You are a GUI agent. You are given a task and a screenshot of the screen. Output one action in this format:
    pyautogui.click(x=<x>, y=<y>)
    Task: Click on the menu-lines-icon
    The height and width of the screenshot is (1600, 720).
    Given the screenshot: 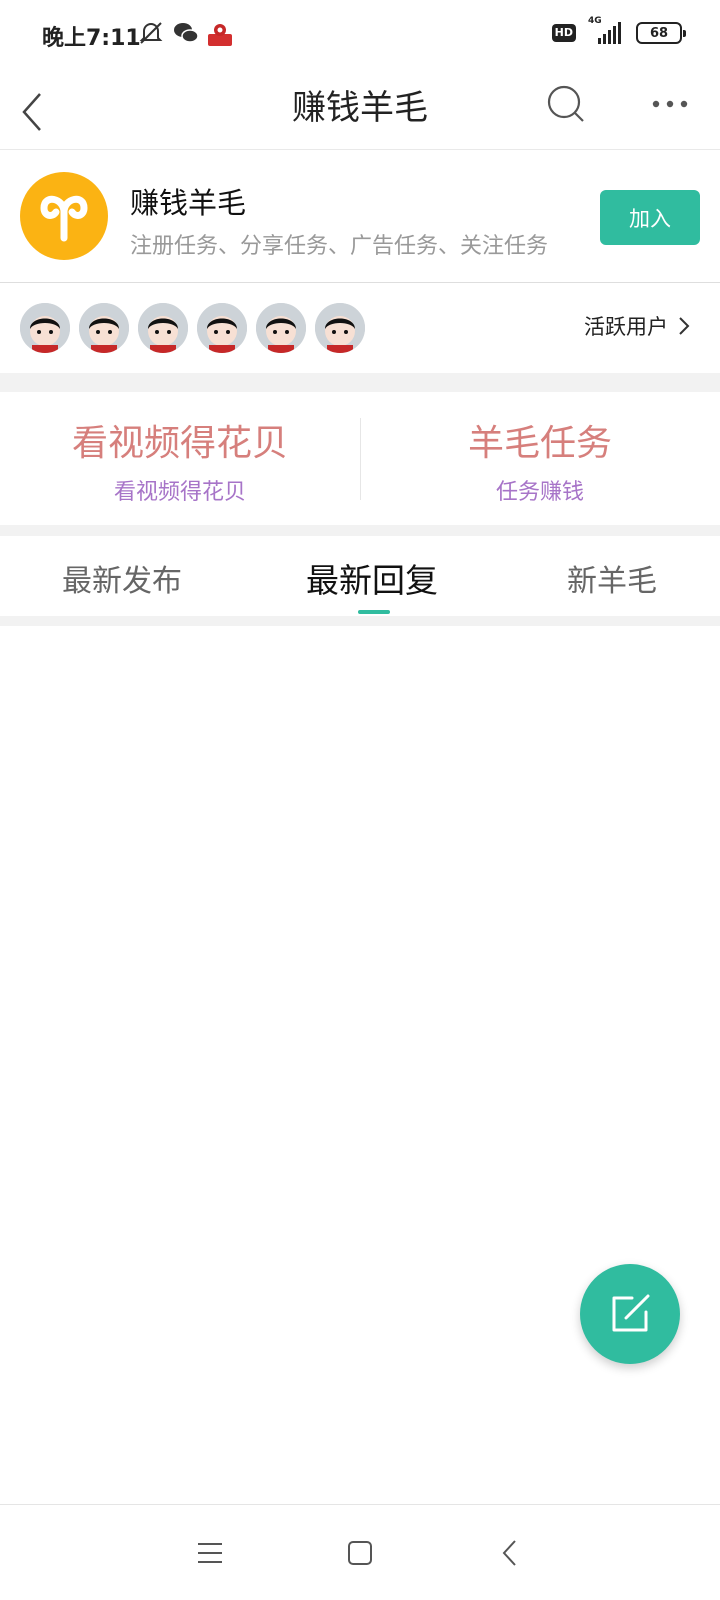 What is the action you would take?
    pyautogui.click(x=210, y=1553)
    